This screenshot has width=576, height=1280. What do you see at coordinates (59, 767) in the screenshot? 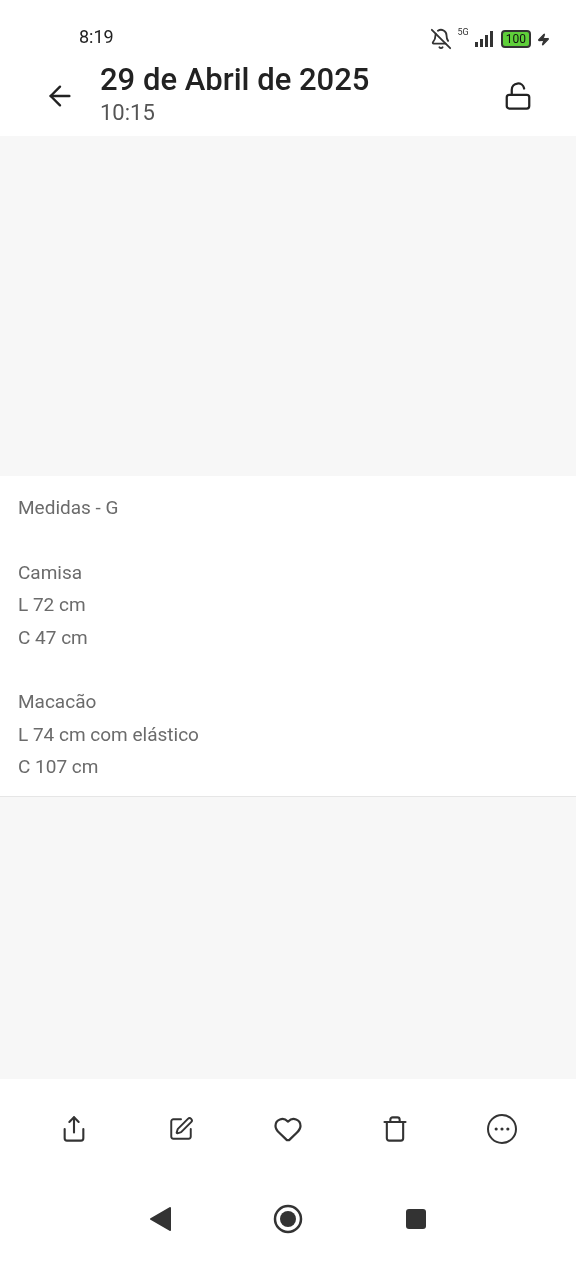
I see `note-line: C 107 cm` at bounding box center [59, 767].